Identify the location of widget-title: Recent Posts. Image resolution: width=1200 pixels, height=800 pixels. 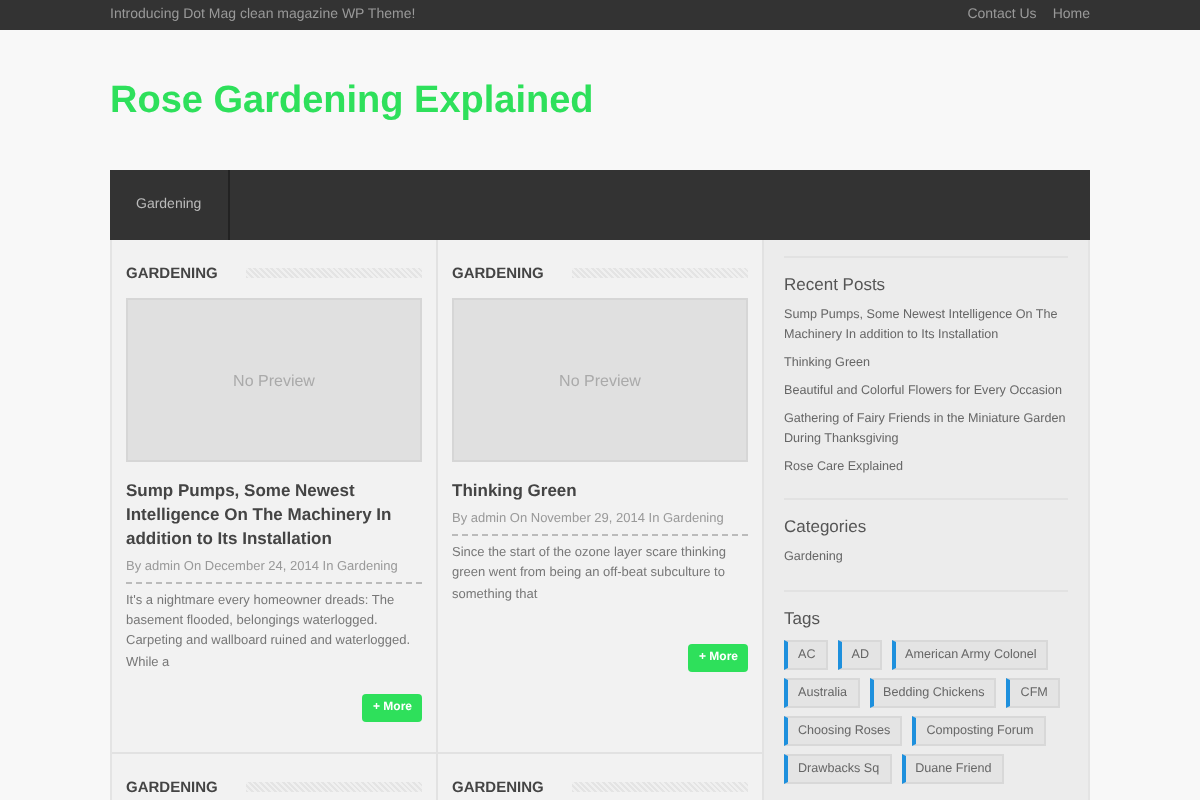
(836, 284).